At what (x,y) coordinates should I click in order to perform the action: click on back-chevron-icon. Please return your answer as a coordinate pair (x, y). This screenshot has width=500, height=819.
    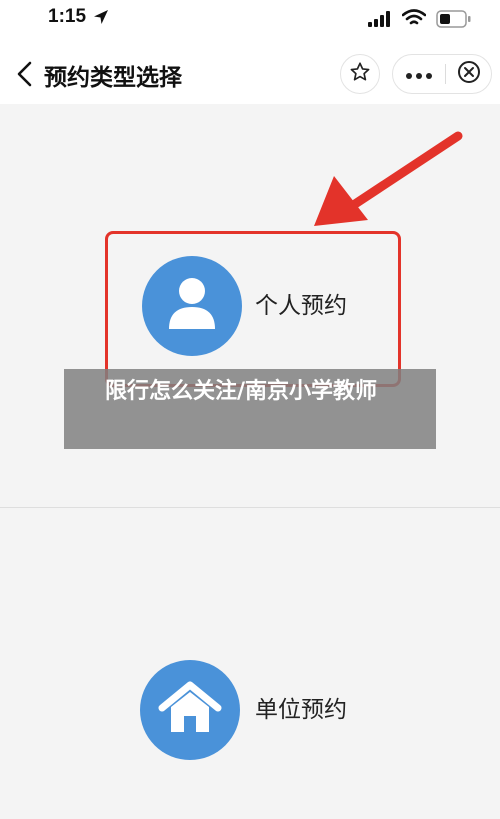
    Looking at the image, I should click on (25, 76).